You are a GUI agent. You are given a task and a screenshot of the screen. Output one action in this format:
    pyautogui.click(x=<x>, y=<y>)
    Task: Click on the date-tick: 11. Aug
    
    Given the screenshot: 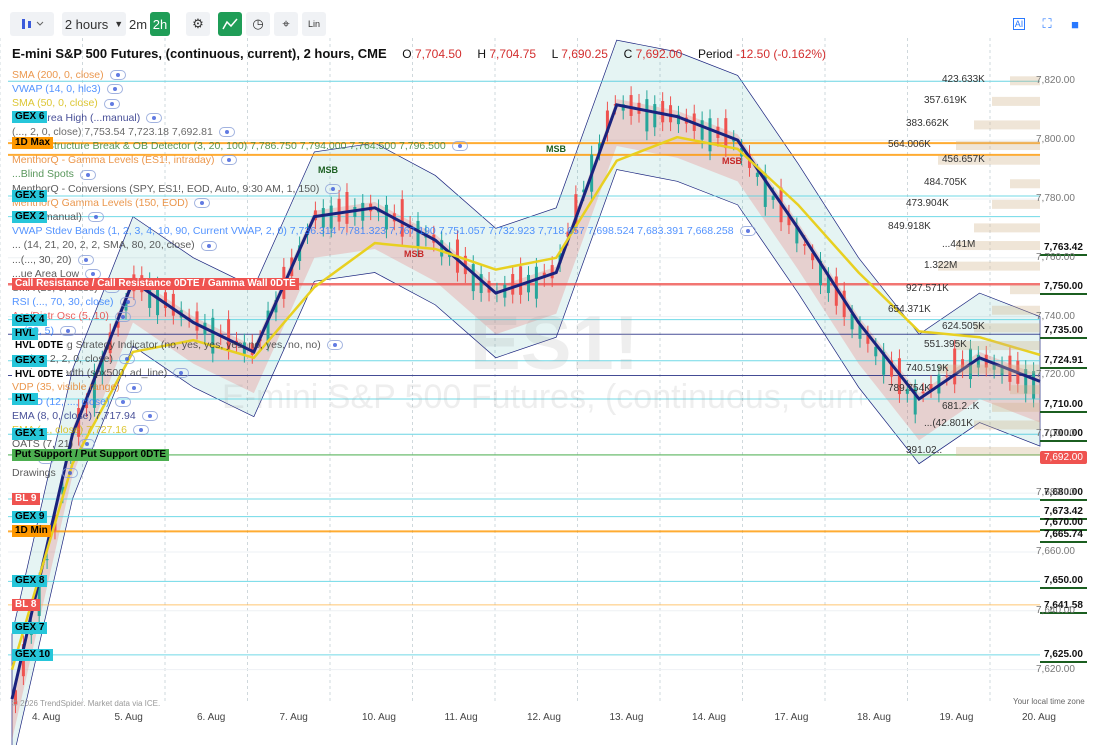 What is the action you would take?
    pyautogui.click(x=461, y=717)
    